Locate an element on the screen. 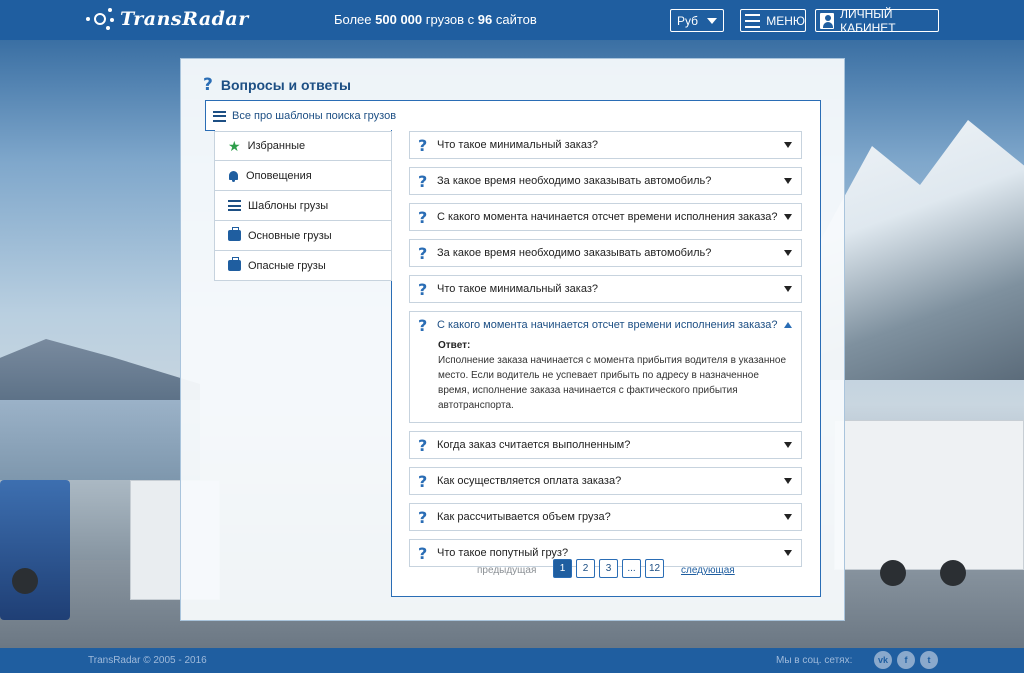  tagline: Более 500 000 грузов с 96 сайтов is located at coordinates (435, 19).